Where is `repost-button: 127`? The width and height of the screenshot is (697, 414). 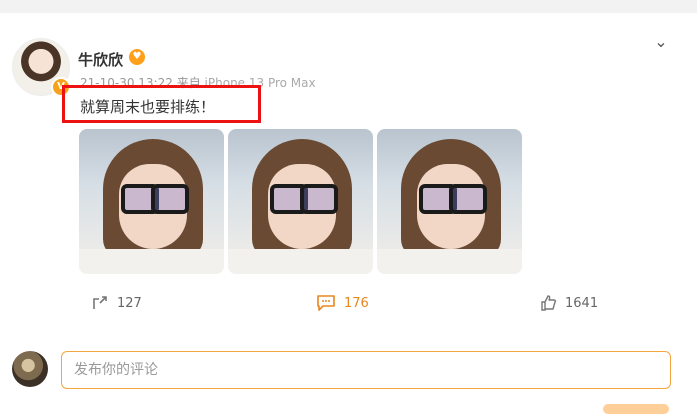
repost-button: 127 is located at coordinates (116, 303).